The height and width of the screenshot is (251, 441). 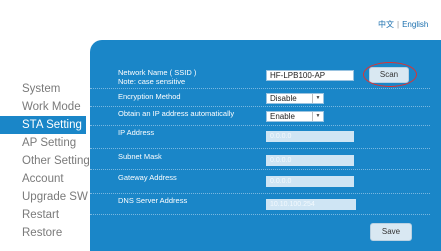 I want to click on sidebar-item-system: System, so click(x=43, y=89).